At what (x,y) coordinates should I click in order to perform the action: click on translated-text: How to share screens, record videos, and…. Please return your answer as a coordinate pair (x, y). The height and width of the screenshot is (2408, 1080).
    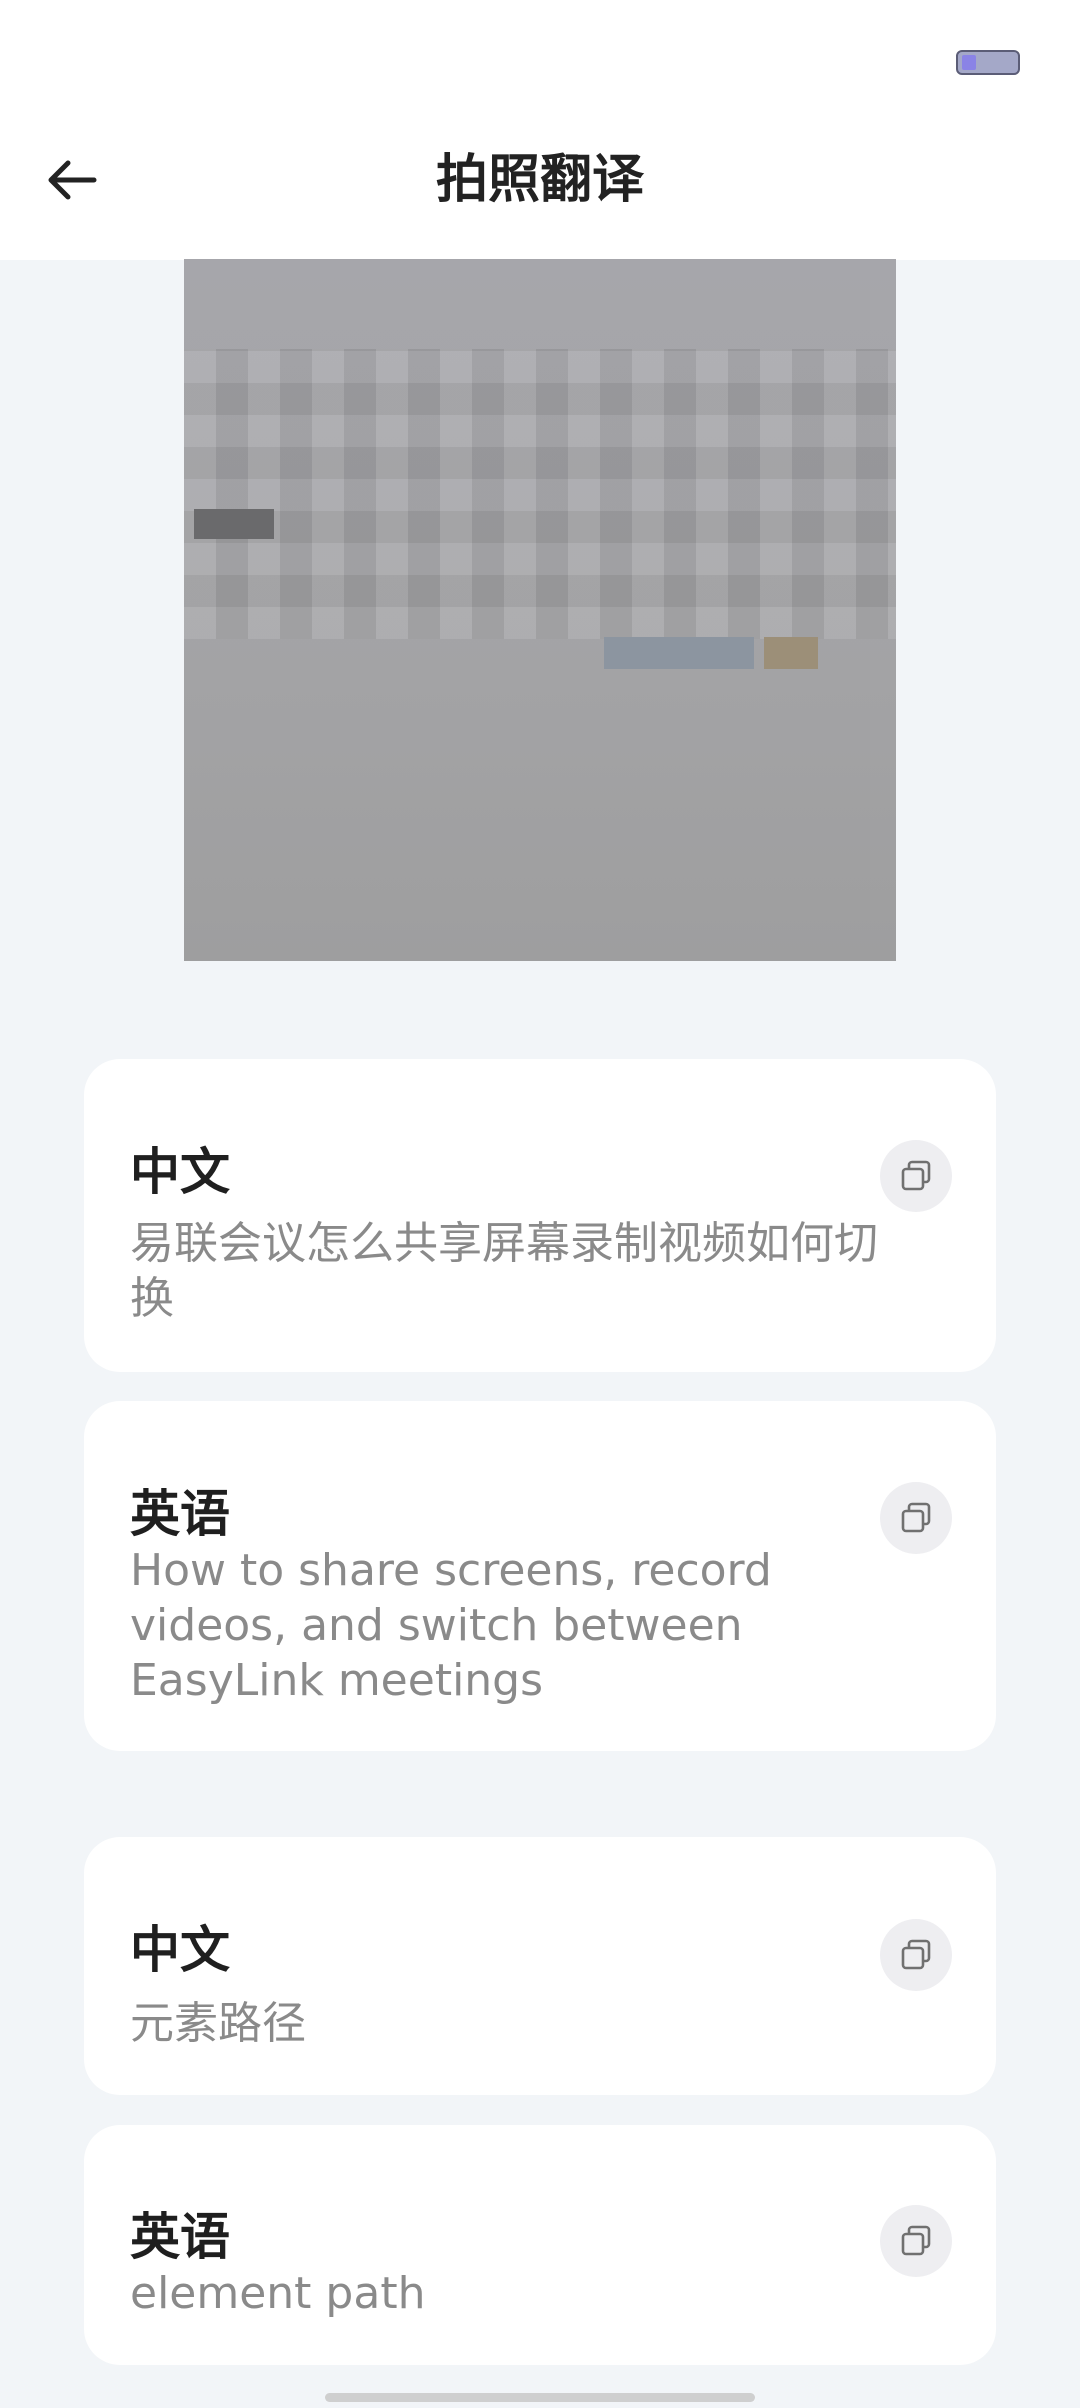
    Looking at the image, I should click on (451, 1625).